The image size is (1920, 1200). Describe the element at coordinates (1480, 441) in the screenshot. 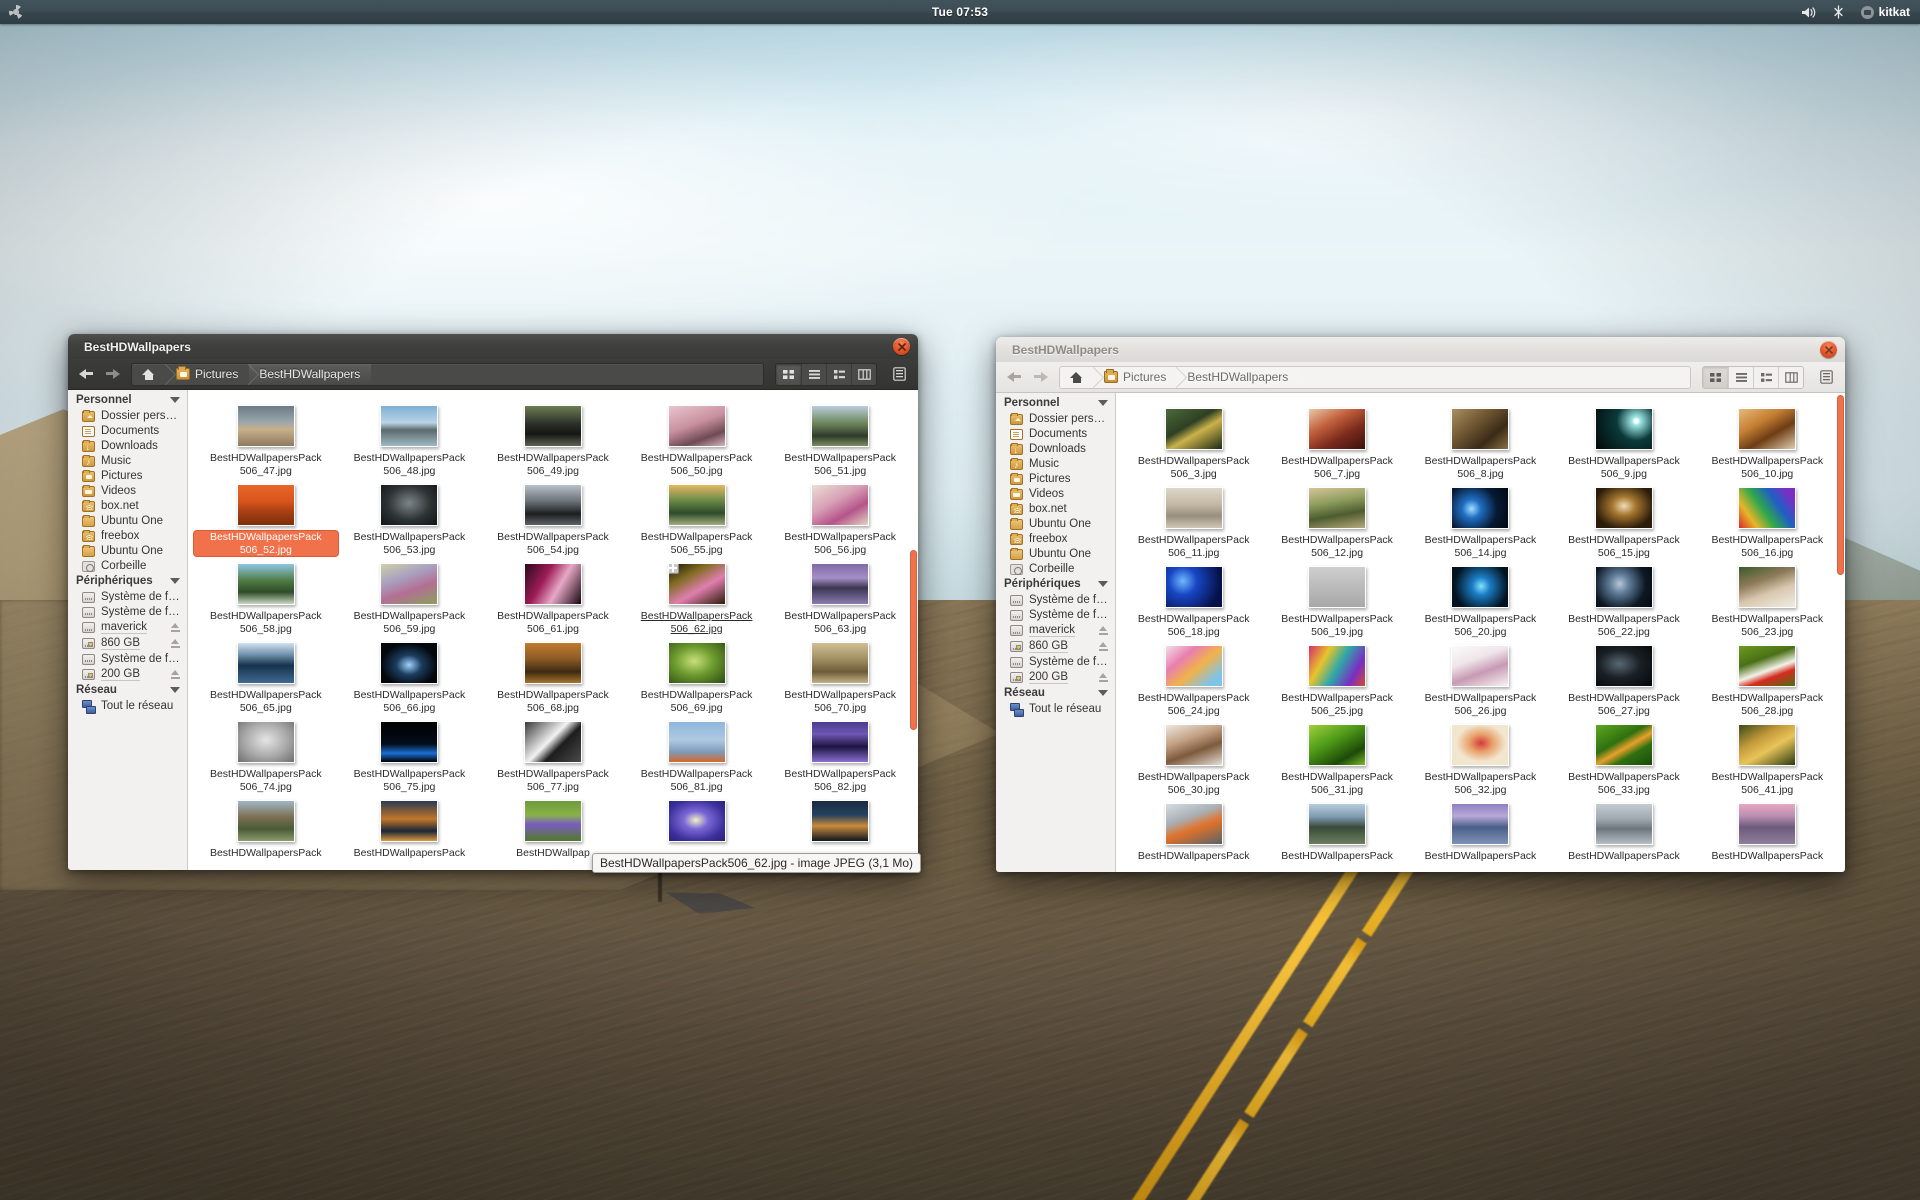

I see `file-item: BestHDWallpapersPack 506_8.jpg` at that location.